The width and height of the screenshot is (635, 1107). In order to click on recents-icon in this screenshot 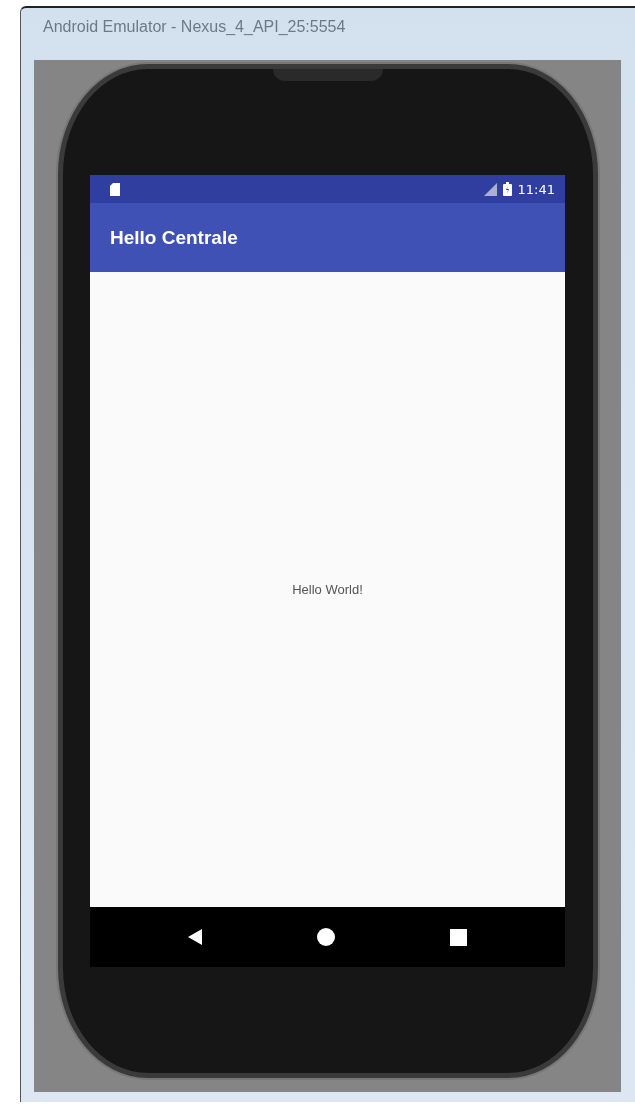, I will do `click(459, 937)`.